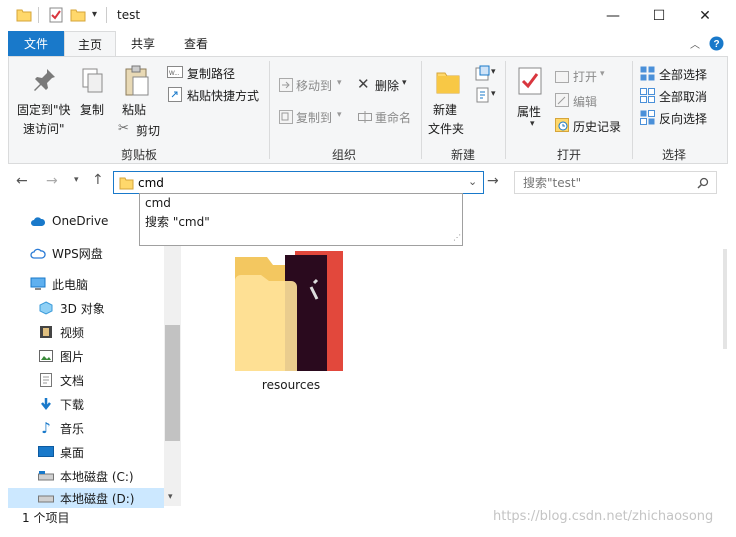  I want to click on pin-label-line1: 固定到"快, so click(44, 110).